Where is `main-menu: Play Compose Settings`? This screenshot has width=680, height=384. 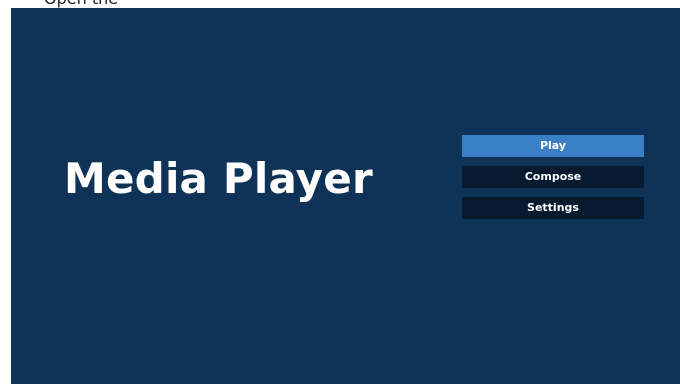
main-menu: Play Compose Settings is located at coordinates (553, 181).